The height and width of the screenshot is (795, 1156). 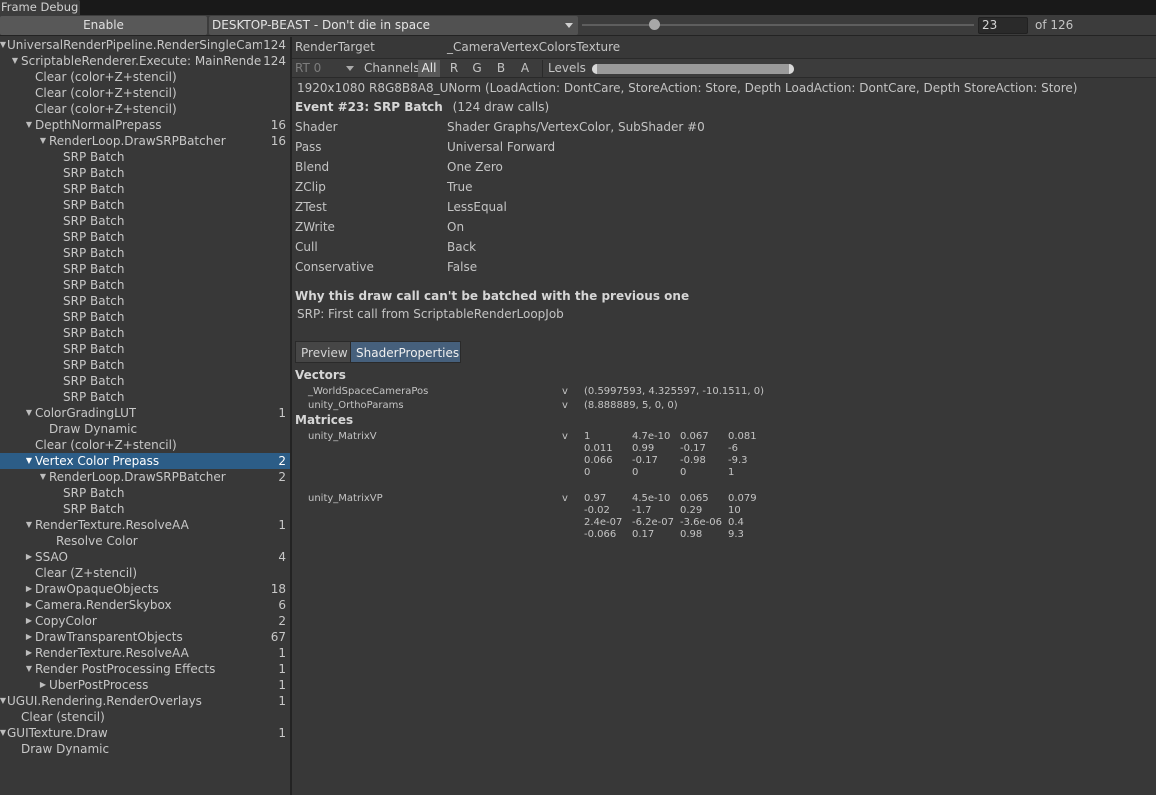 What do you see at coordinates (145, 141) in the screenshot?
I see `tree-row: ▼ RenderLoop.DrawSRPBatcher 16` at bounding box center [145, 141].